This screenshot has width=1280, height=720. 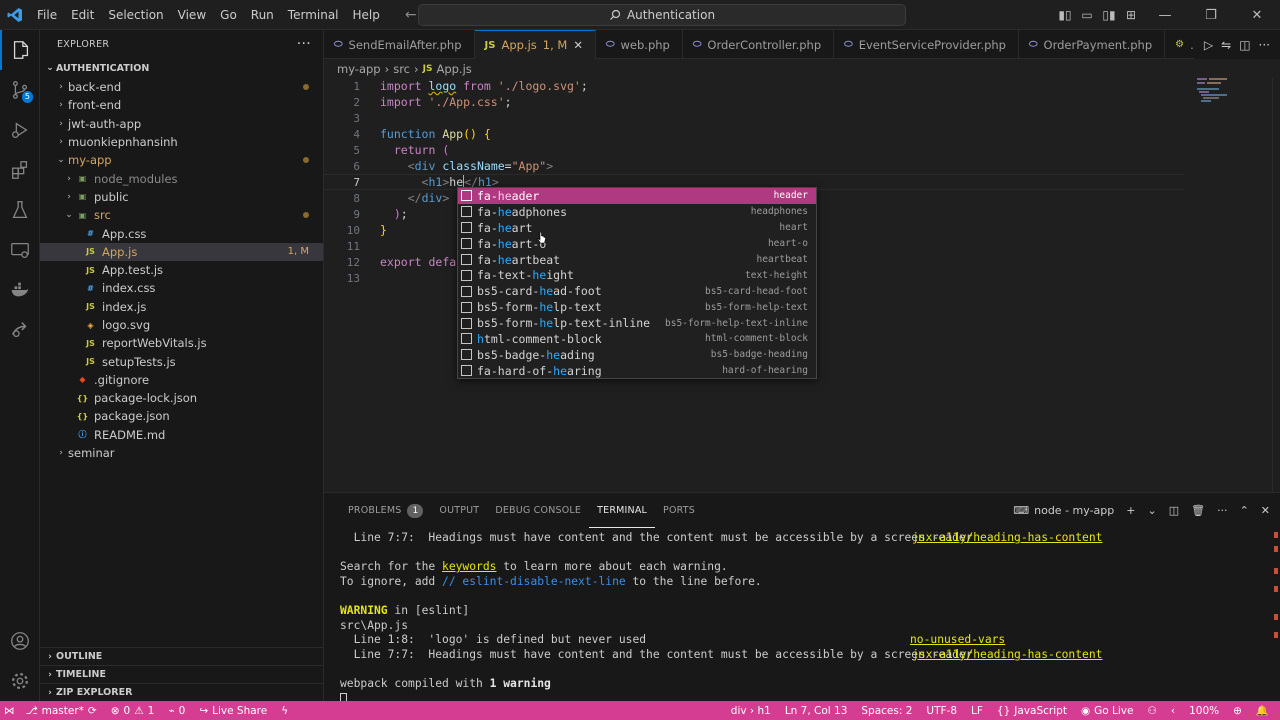 I want to click on chevron-down-icon: ⌄, so click(x=1151, y=510).